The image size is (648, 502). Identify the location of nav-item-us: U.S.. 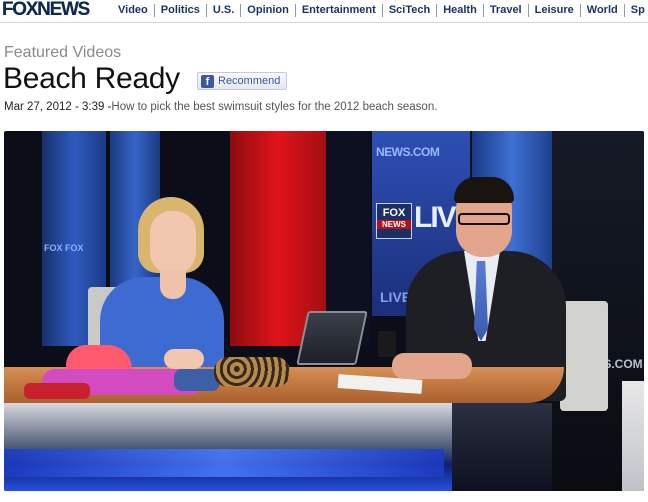
(222, 10).